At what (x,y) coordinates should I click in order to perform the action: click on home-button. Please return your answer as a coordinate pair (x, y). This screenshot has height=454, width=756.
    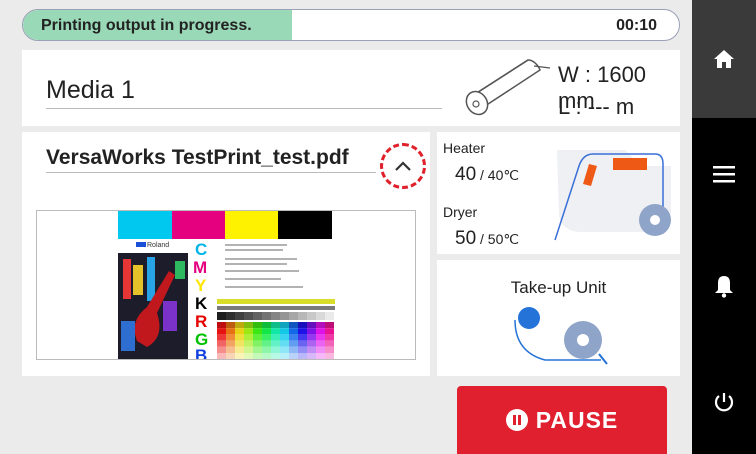
    Looking at the image, I should click on (724, 59).